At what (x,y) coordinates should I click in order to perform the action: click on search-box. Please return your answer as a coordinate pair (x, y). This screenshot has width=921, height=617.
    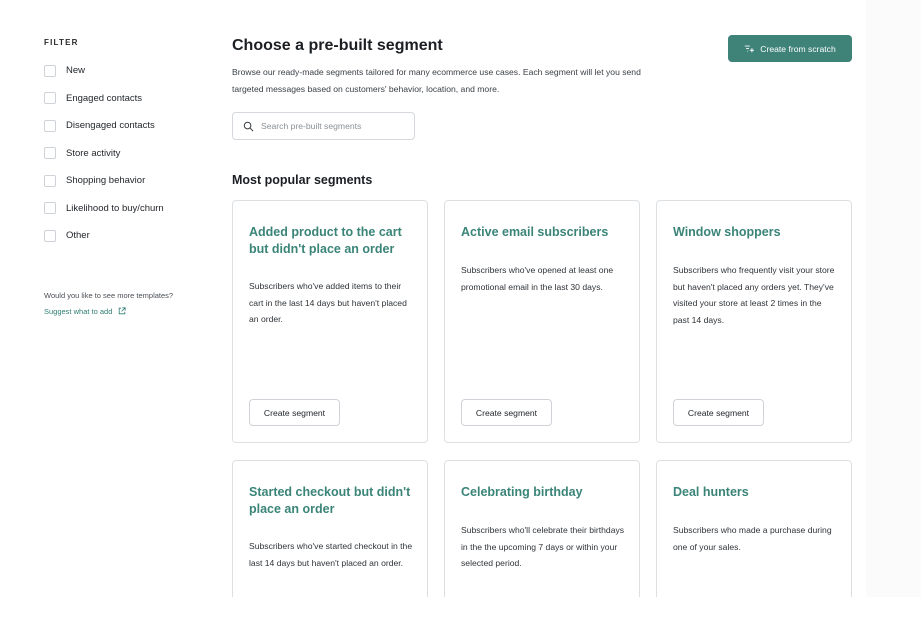
    Looking at the image, I should click on (323, 126).